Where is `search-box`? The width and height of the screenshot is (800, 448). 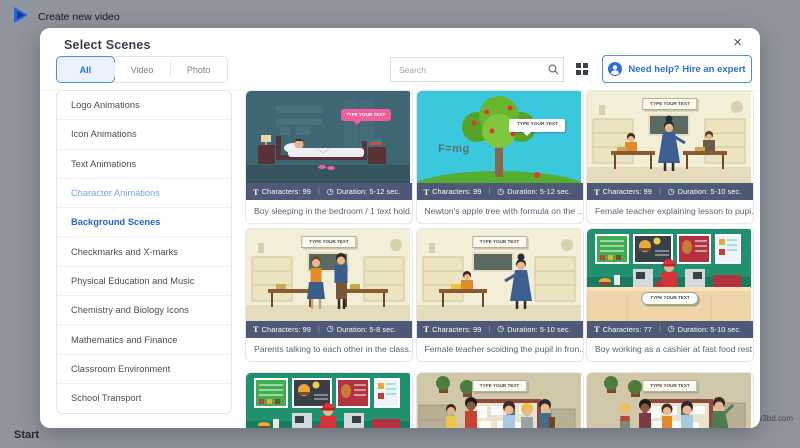 search-box is located at coordinates (477, 69).